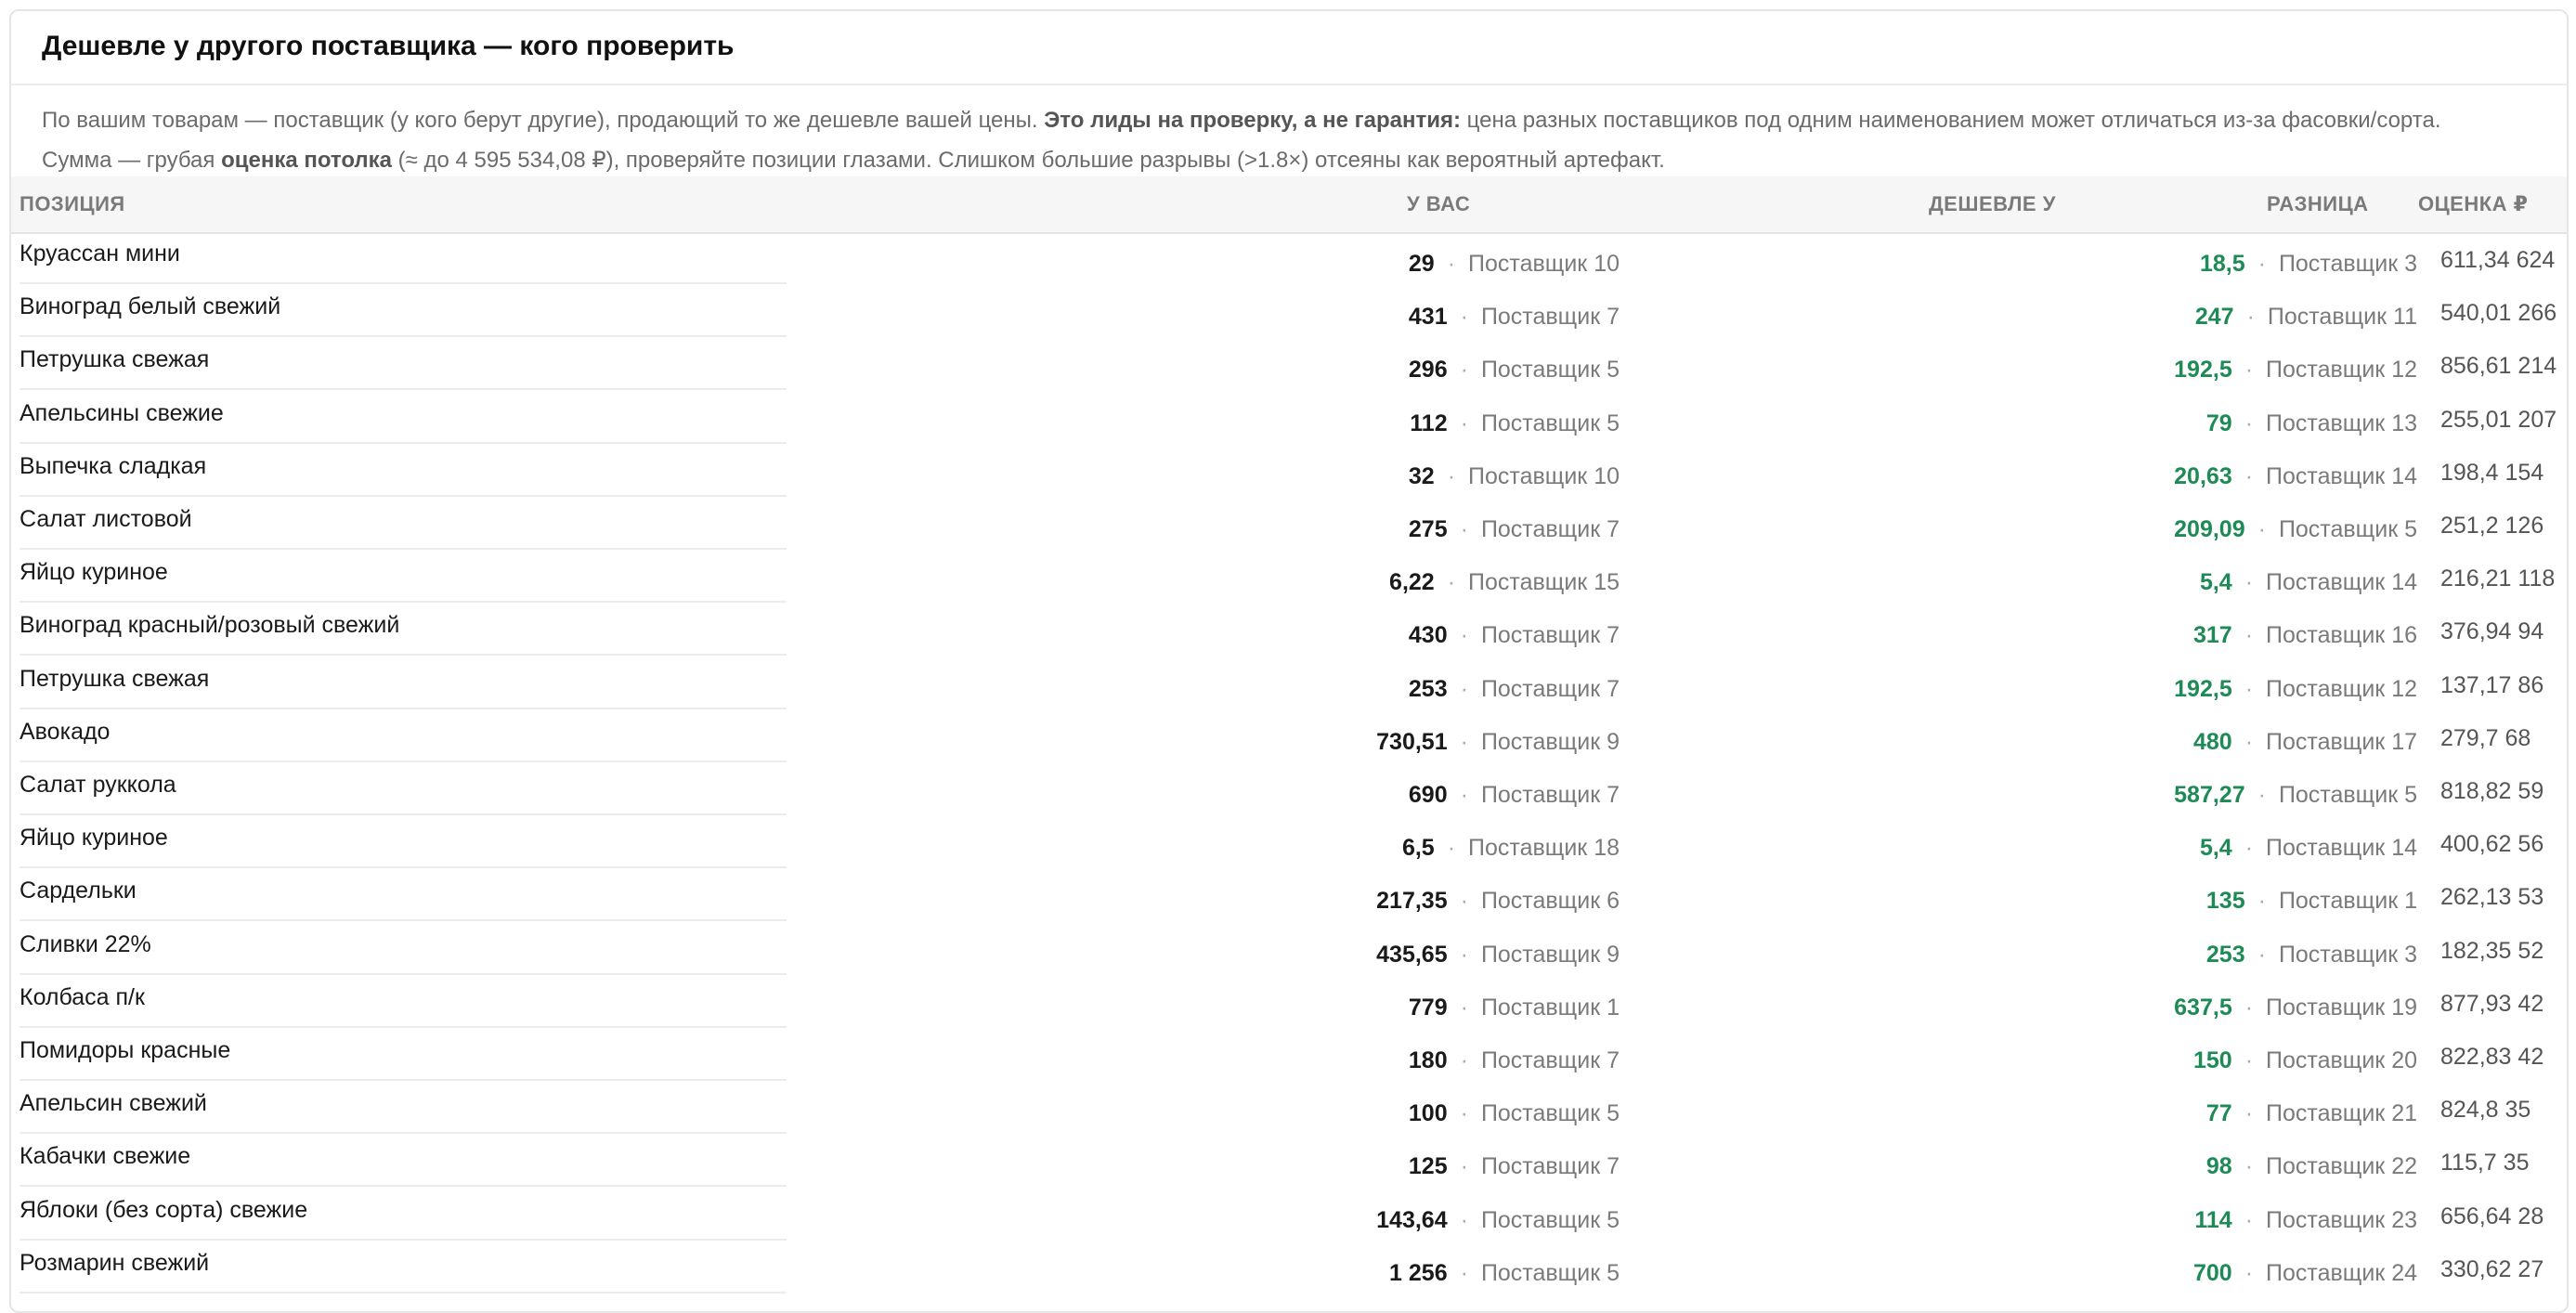  Describe the element at coordinates (2318, 204) in the screenshot. I see `column-header-diff: РАЗНИЦА` at that location.